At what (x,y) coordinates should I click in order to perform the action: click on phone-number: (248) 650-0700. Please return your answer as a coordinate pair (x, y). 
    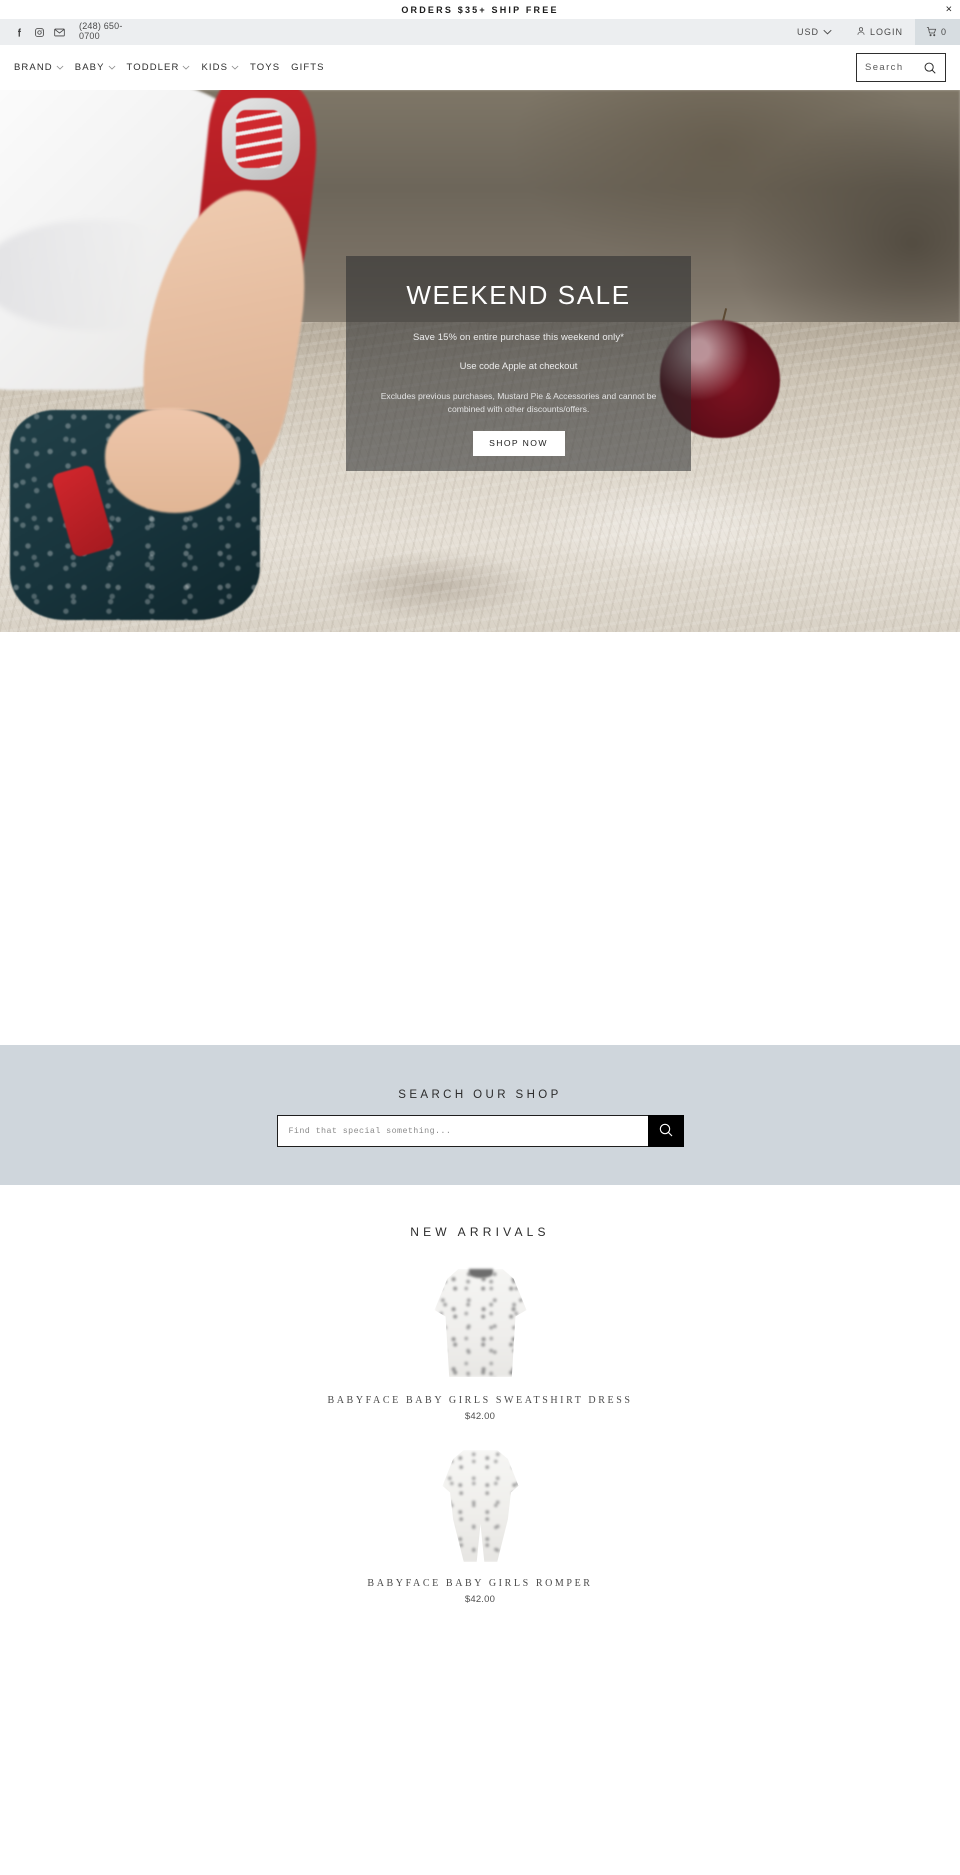
    Looking at the image, I should click on (103, 31).